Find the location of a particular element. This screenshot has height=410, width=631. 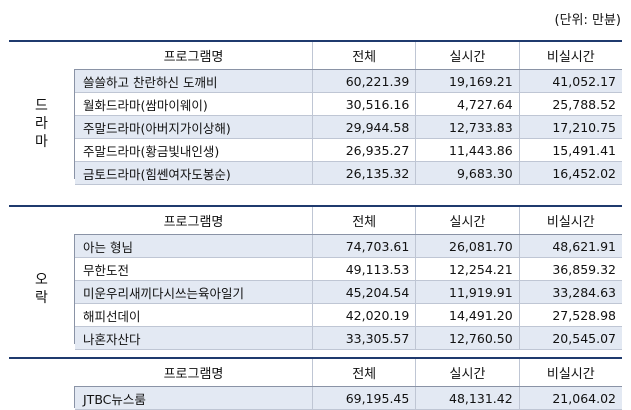

table-row: JTBC뉴스룸 69,195.45 48,131.42 21,064.02 is located at coordinates (348, 398).